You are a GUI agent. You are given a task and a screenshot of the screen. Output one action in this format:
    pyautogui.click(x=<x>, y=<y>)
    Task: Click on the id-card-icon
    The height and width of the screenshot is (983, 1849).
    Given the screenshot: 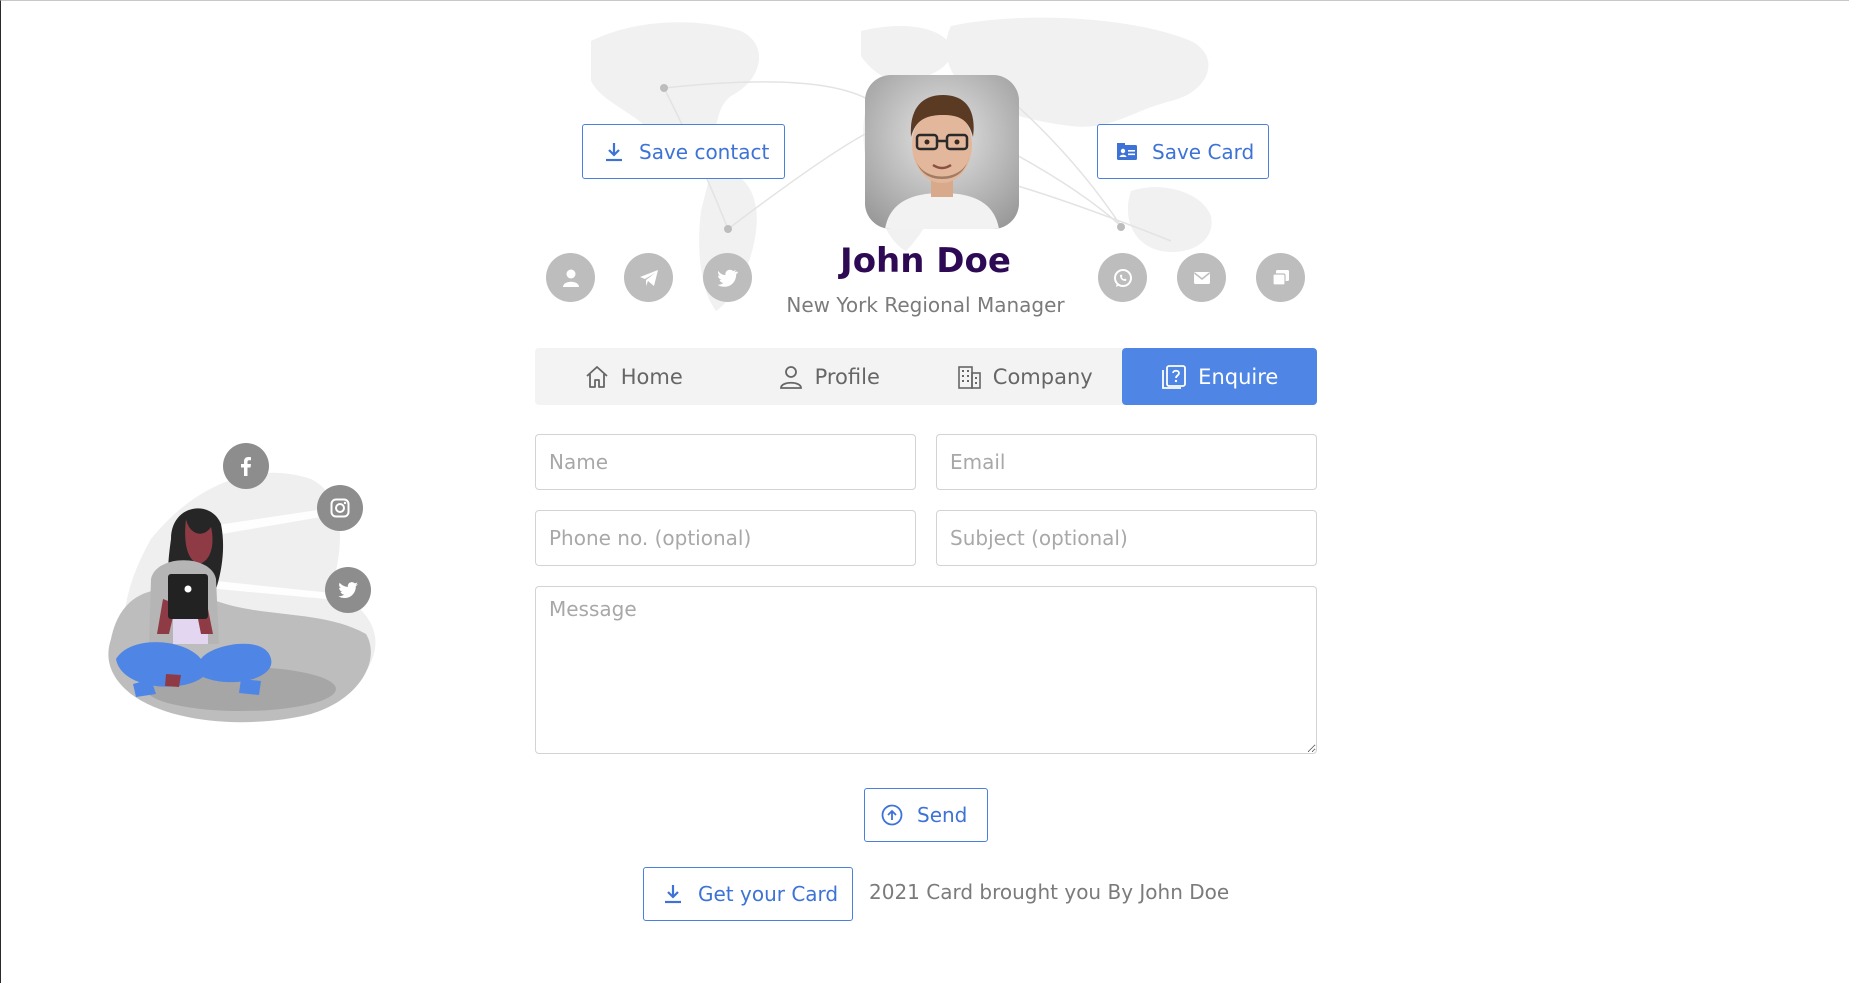 What is the action you would take?
    pyautogui.click(x=1127, y=151)
    